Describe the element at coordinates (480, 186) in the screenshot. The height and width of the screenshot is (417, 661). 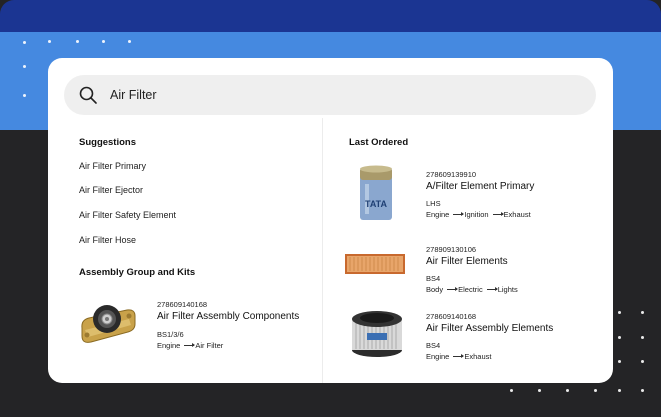
I see `part-name: A/Filter Element Primary` at that location.